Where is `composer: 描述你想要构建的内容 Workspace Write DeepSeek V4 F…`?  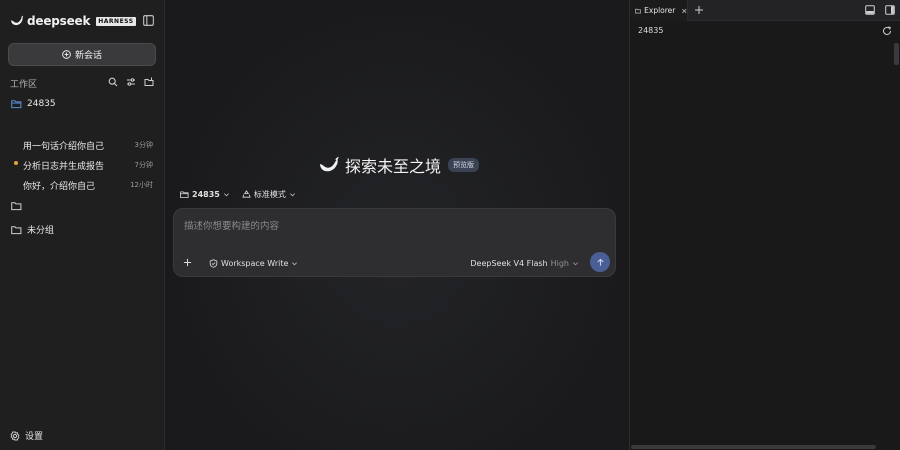
composer: 描述你想要构建的内容 Workspace Write DeepSeek V4 F… is located at coordinates (394, 242).